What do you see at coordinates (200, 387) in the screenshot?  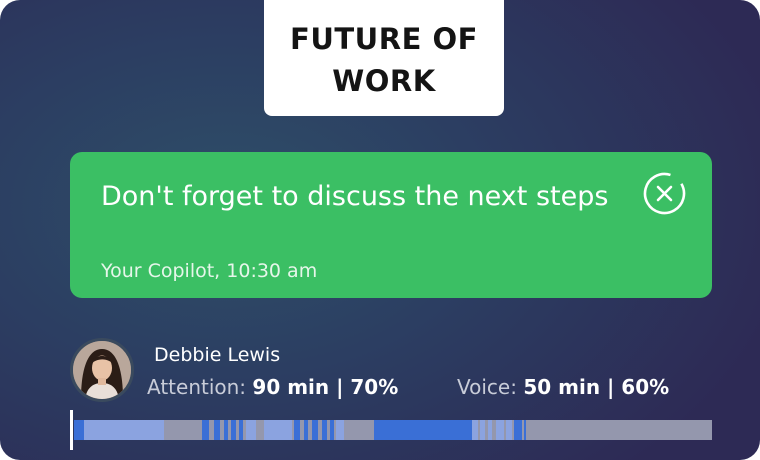 I see `attention-label: Attention:` at bounding box center [200, 387].